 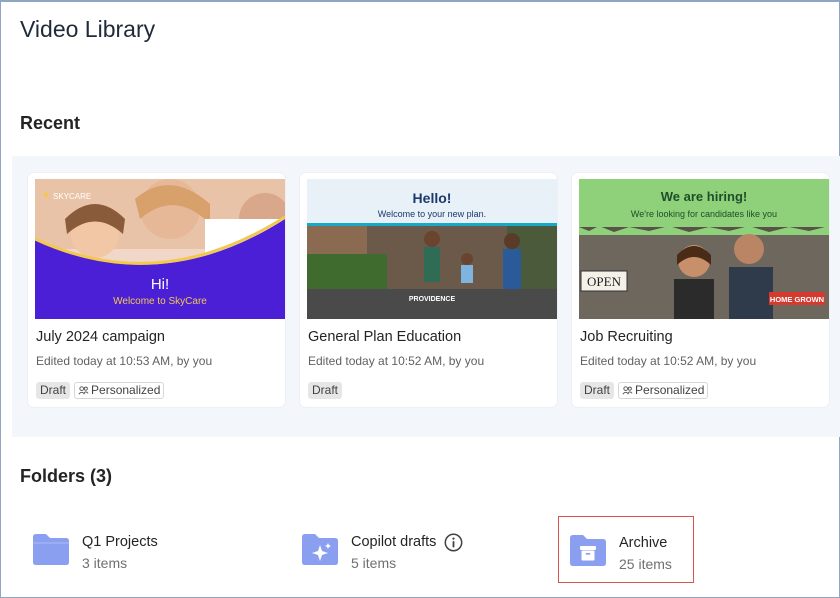 I want to click on card-meta: Edited today at 10:53 AM, by you, so click(x=124, y=361).